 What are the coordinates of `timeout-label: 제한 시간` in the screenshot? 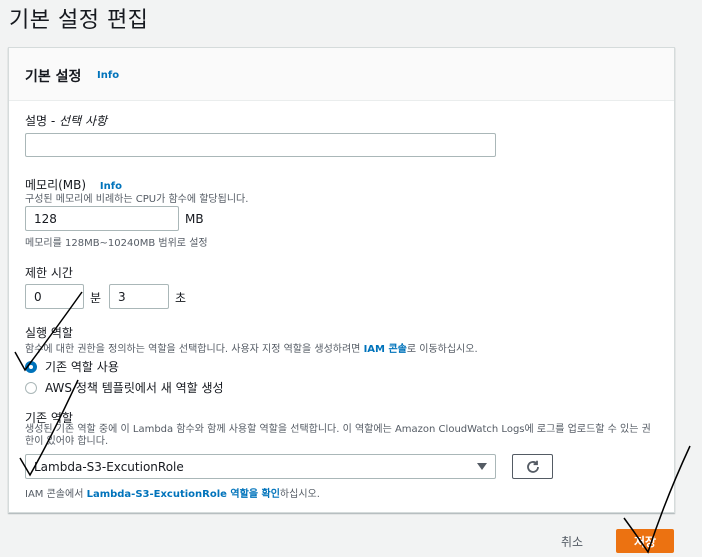 It's located at (49, 273).